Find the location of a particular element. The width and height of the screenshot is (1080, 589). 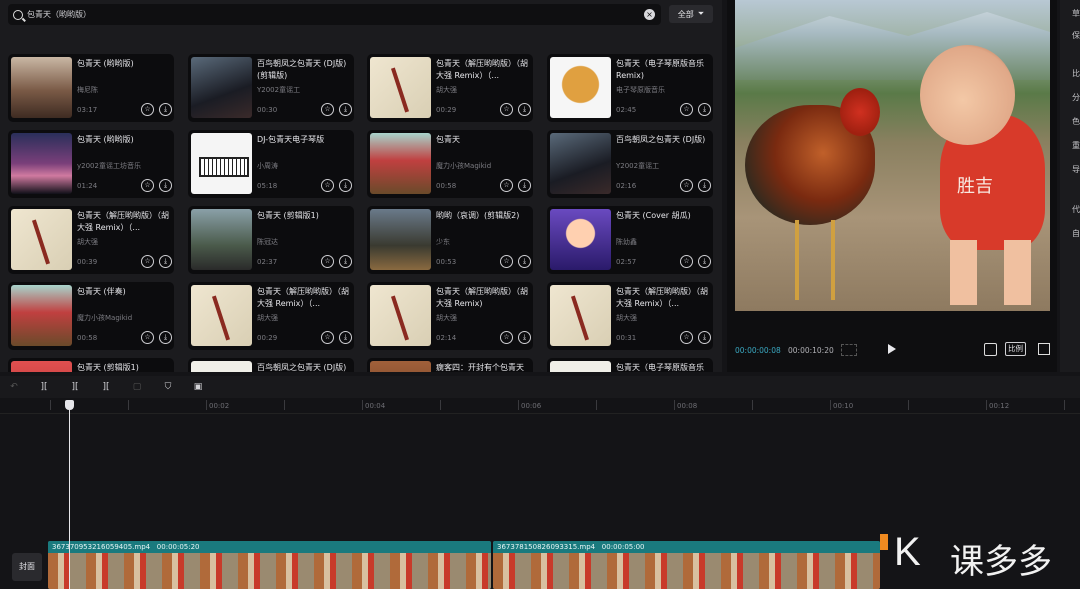

music-card: 百鸟朝凤之包青天 (DJ版)☆⤓ is located at coordinates (271, 365).